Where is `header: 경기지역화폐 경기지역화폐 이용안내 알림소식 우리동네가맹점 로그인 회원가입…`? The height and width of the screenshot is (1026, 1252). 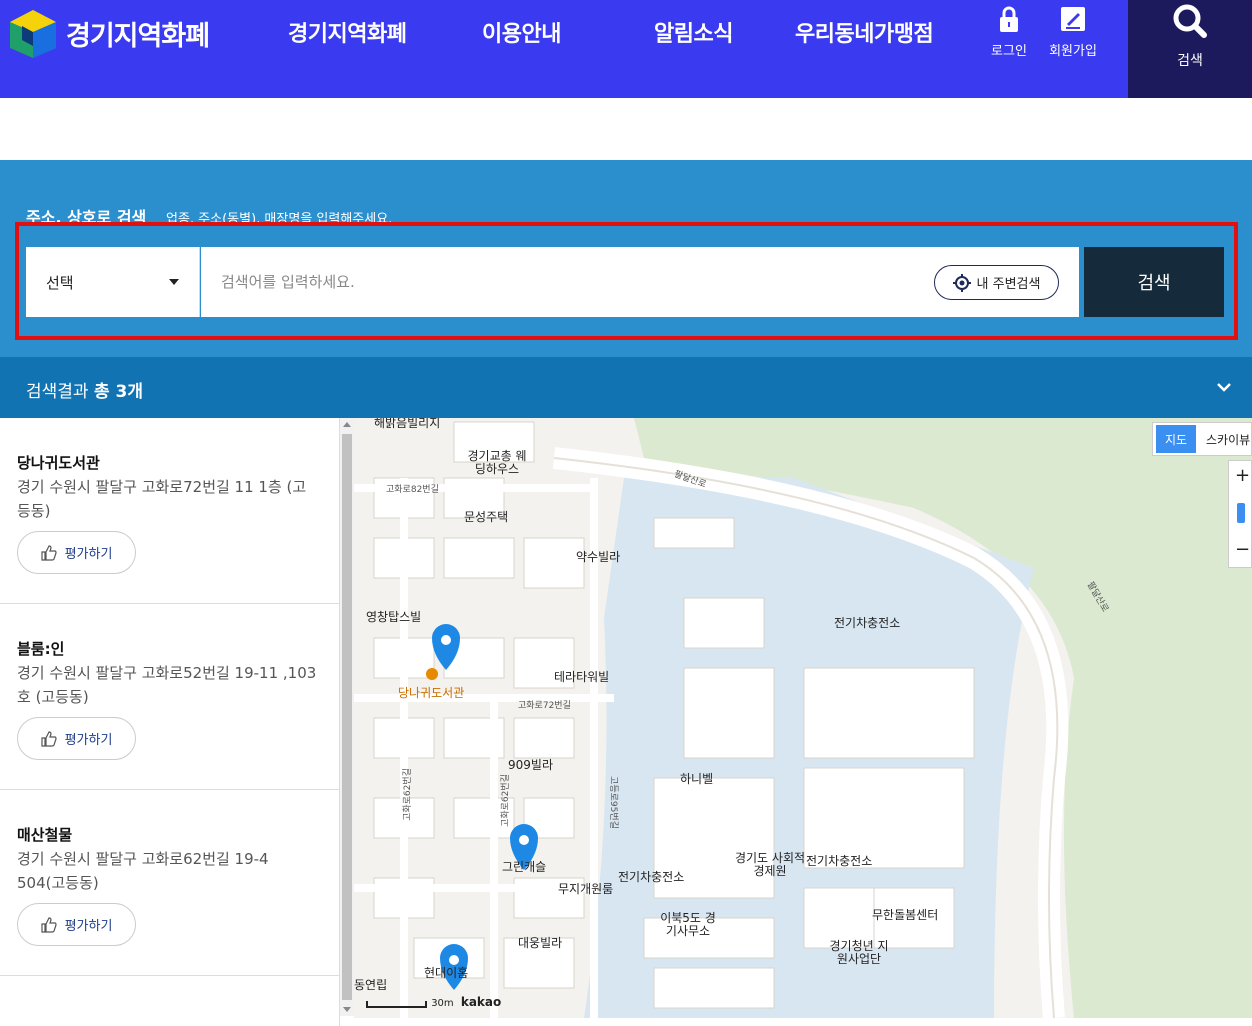 header: 경기지역화폐 경기지역화폐 이용안내 알림소식 우리동네가맹점 로그인 회원가입… is located at coordinates (626, 49).